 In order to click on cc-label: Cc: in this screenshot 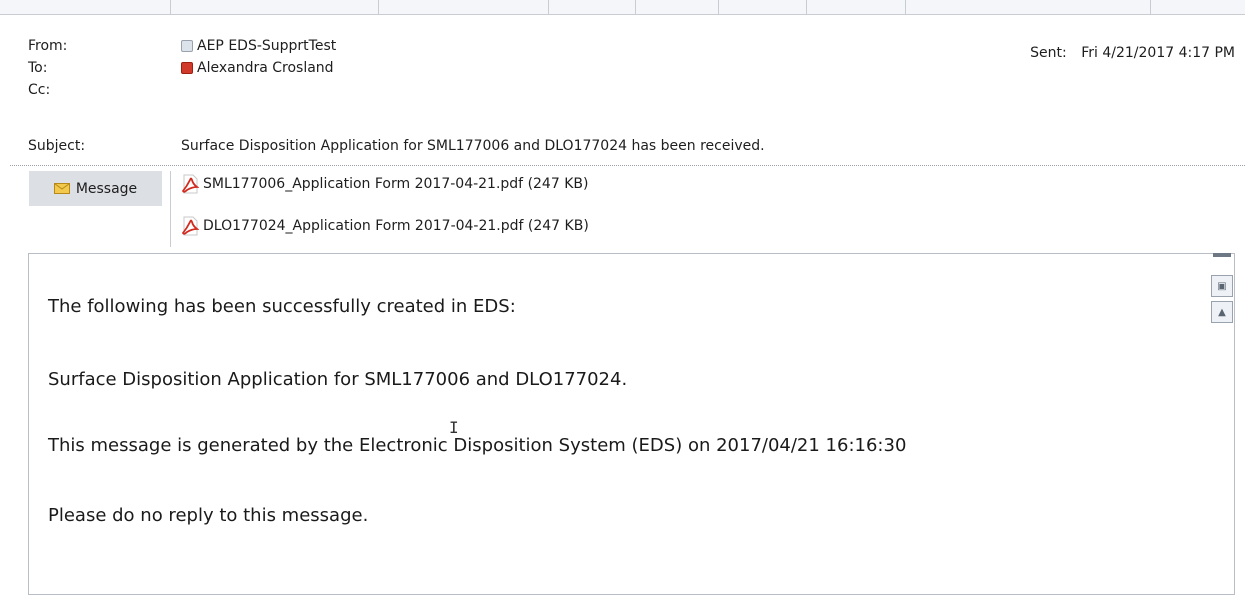, I will do `click(39, 90)`.